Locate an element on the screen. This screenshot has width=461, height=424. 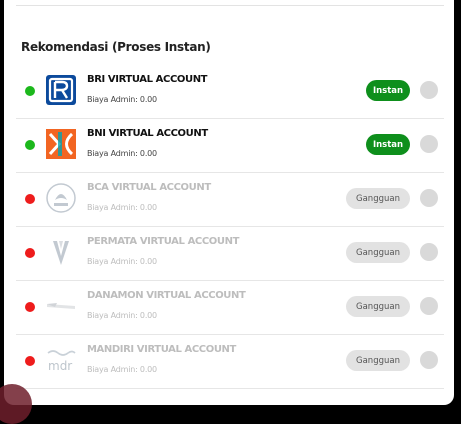
bank-name: BRI VIRTUAL ACCOUNT is located at coordinates (147, 79).